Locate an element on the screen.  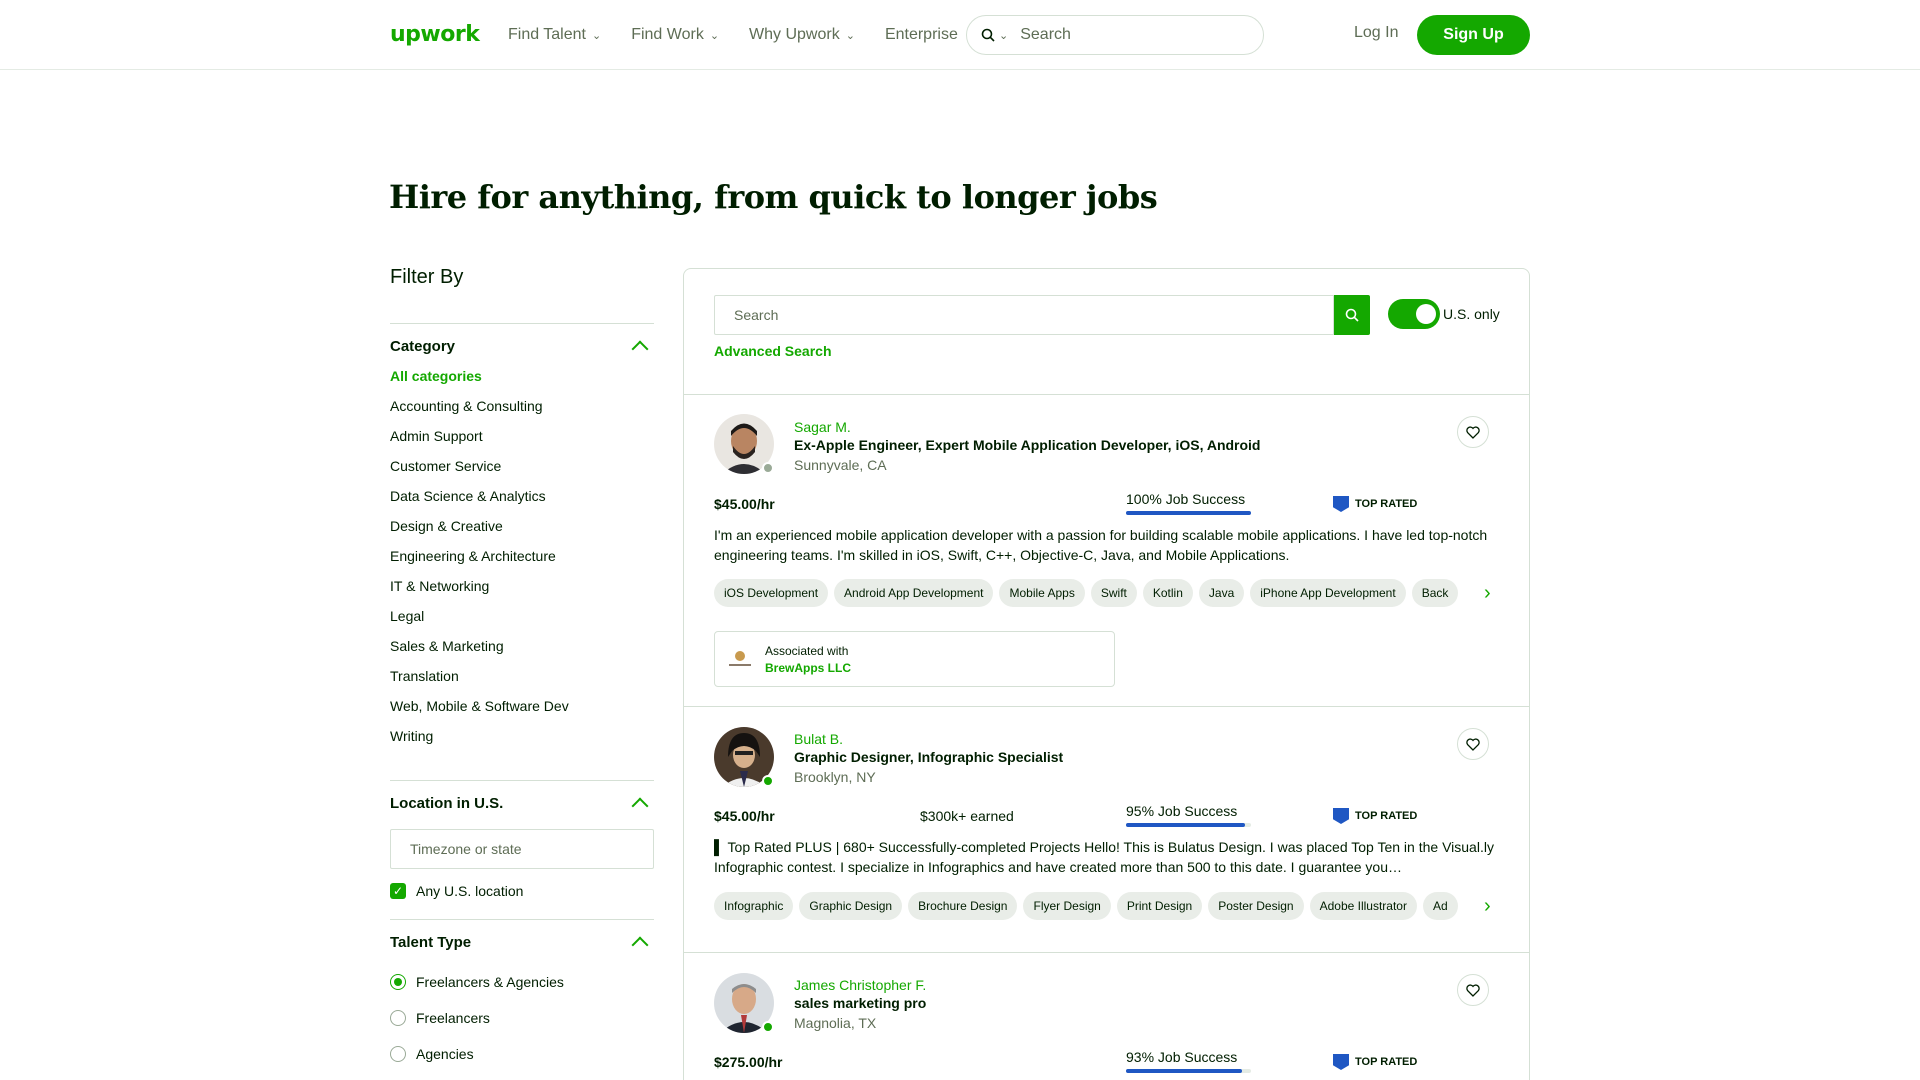
agency-name: BrewApps LLC is located at coordinates (808, 668).